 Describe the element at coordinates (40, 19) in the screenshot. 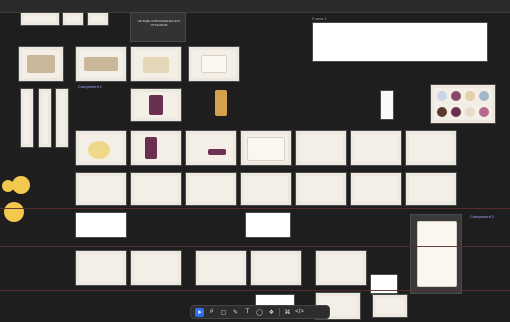

I see `frame-top-left` at that location.